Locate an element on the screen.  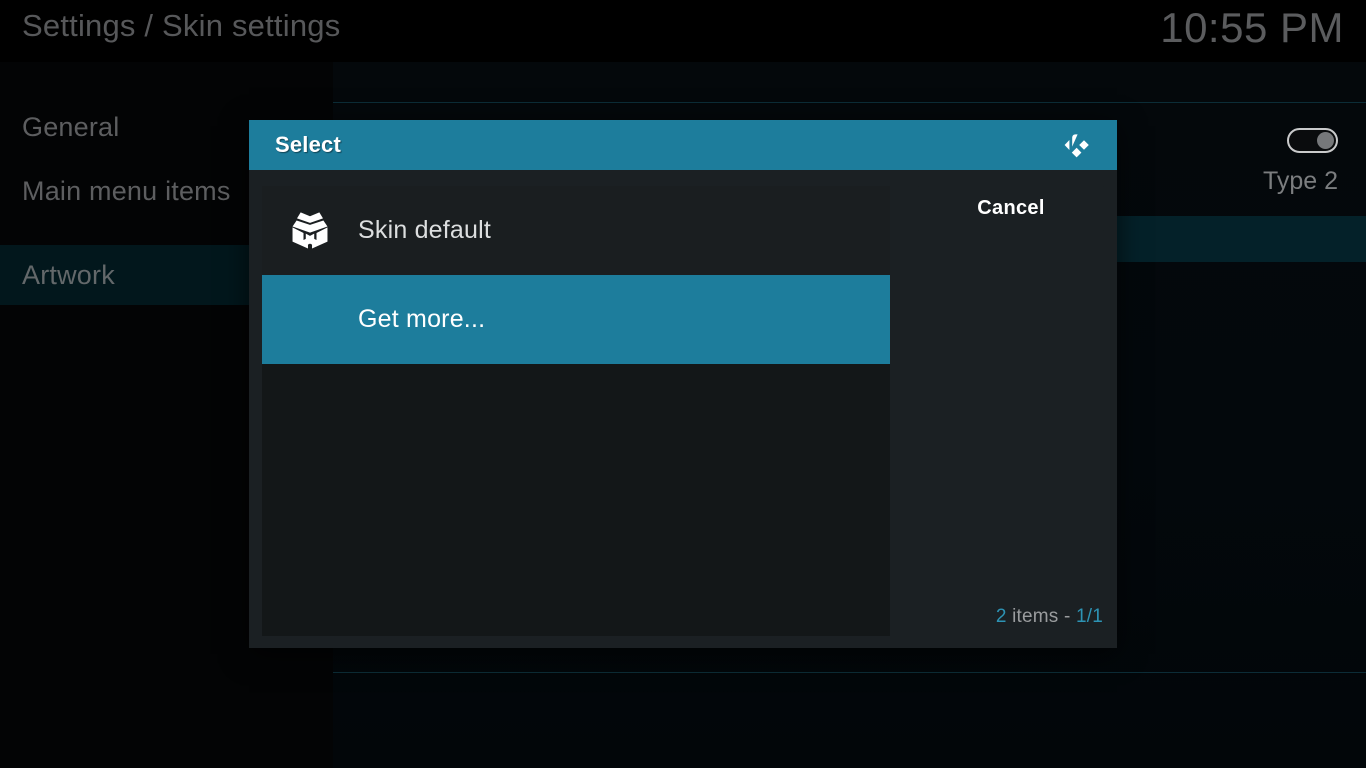
cancel-button: Cancel is located at coordinates (1011, 208).